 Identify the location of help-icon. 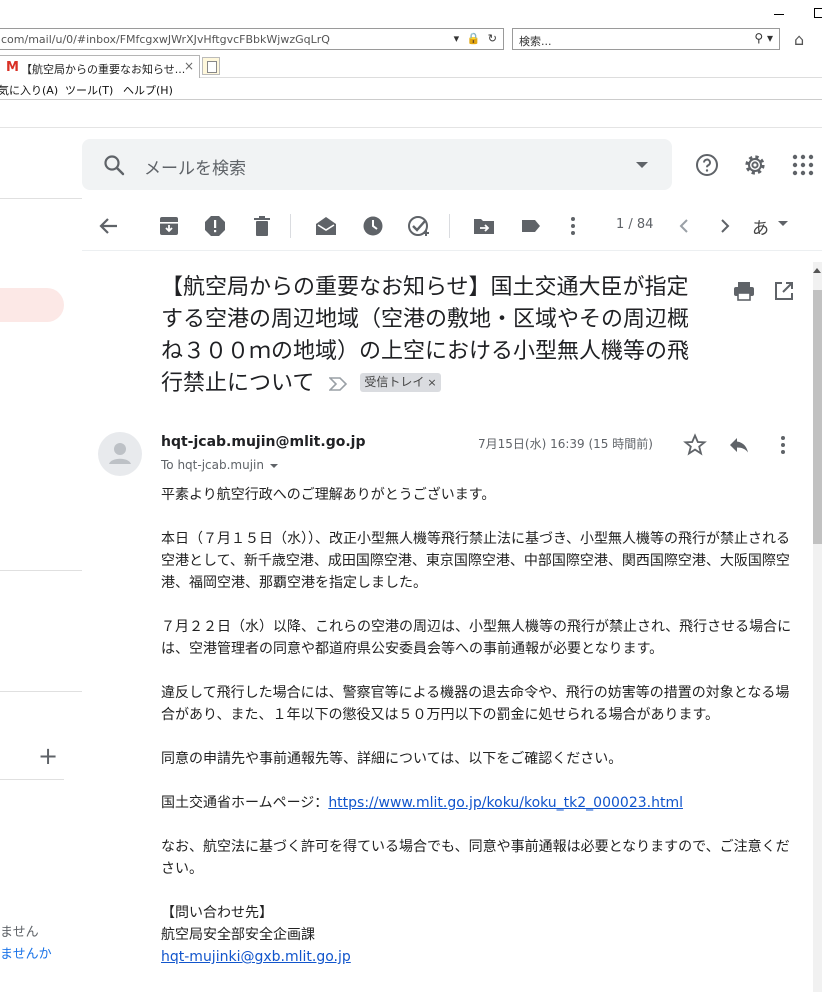
(707, 165).